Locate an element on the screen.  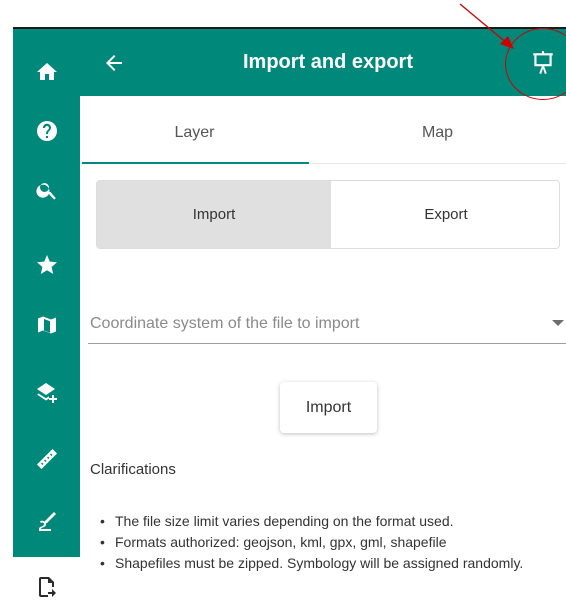
sidebar-item-draw is located at coordinates (46, 521).